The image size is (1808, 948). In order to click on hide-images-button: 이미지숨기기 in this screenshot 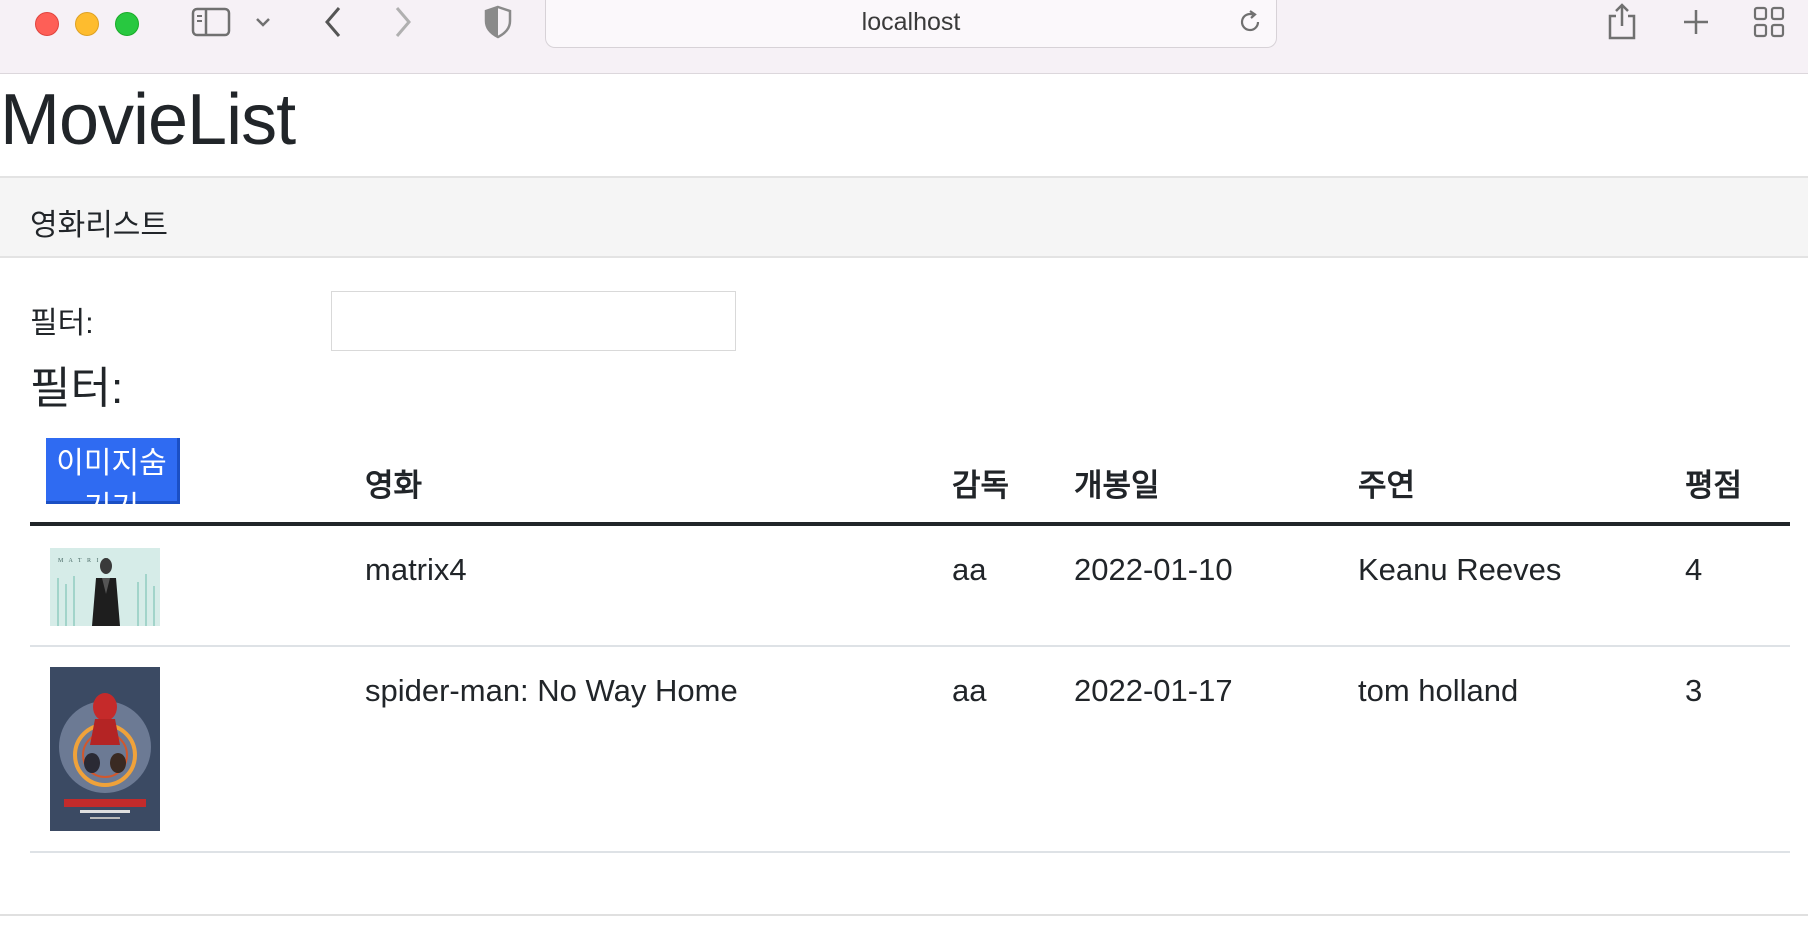, I will do `click(113, 481)`.